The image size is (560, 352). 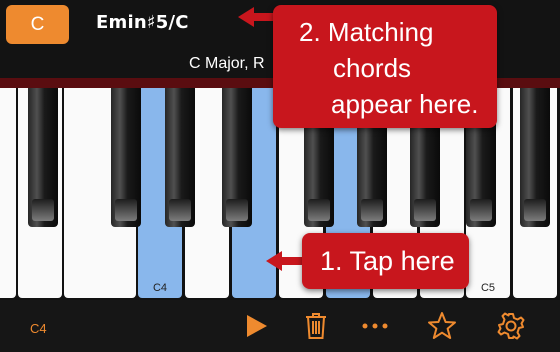 I want to click on callout-text: 1. Tap here, so click(x=387, y=261).